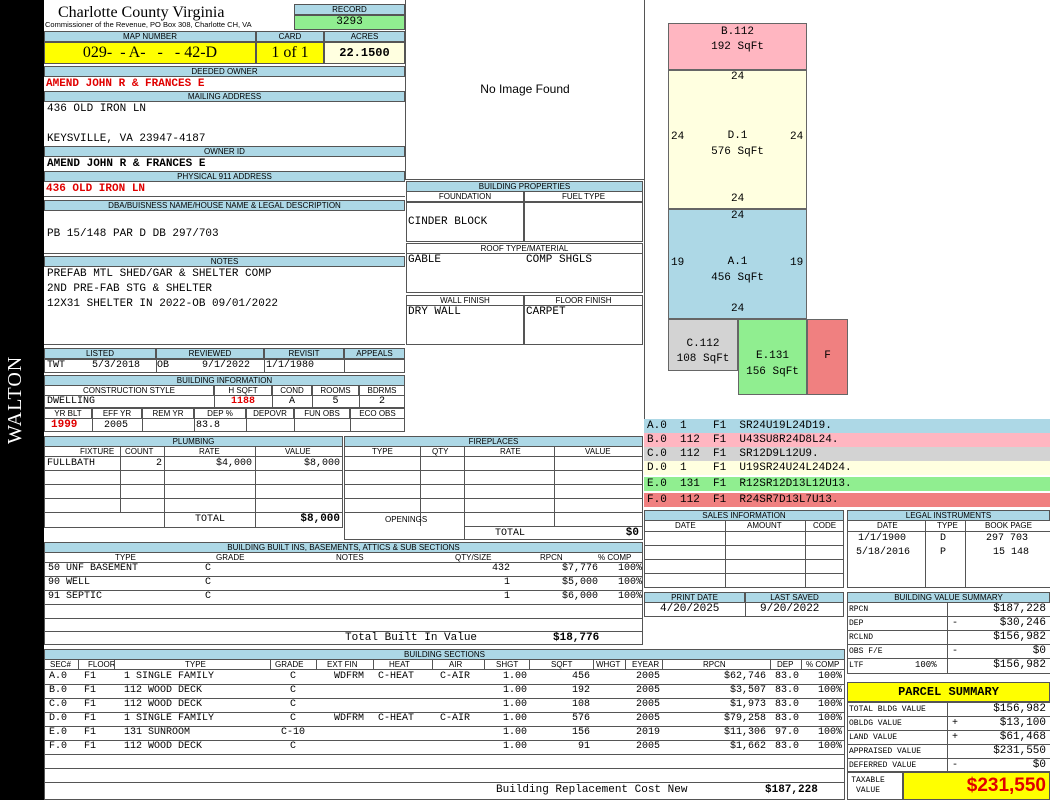  I want to click on section-cell: $1,662, so click(747, 746).